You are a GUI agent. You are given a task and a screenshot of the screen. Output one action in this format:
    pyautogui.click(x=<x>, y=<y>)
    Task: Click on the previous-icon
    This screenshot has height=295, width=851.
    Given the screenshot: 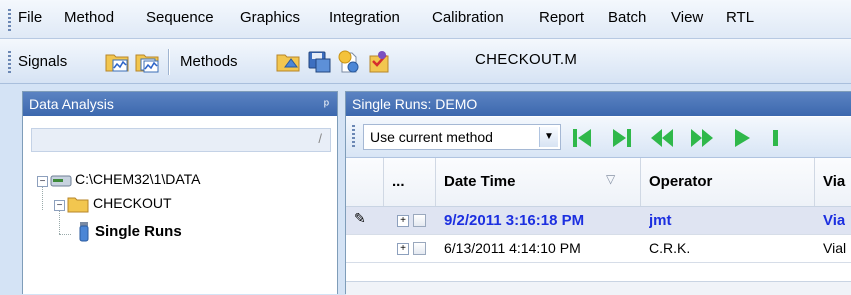 What is the action you would take?
    pyautogui.click(x=662, y=138)
    